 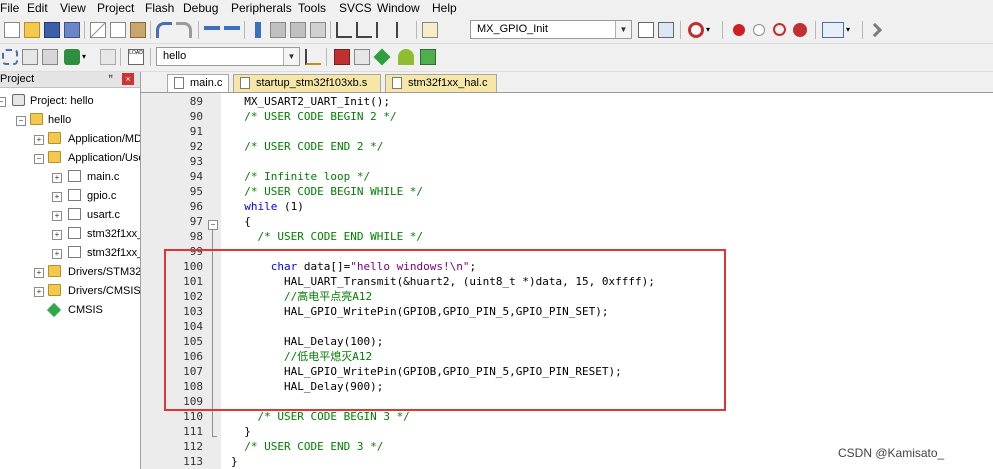 I want to click on kill-breakpoints-icon, so click(x=800, y=30).